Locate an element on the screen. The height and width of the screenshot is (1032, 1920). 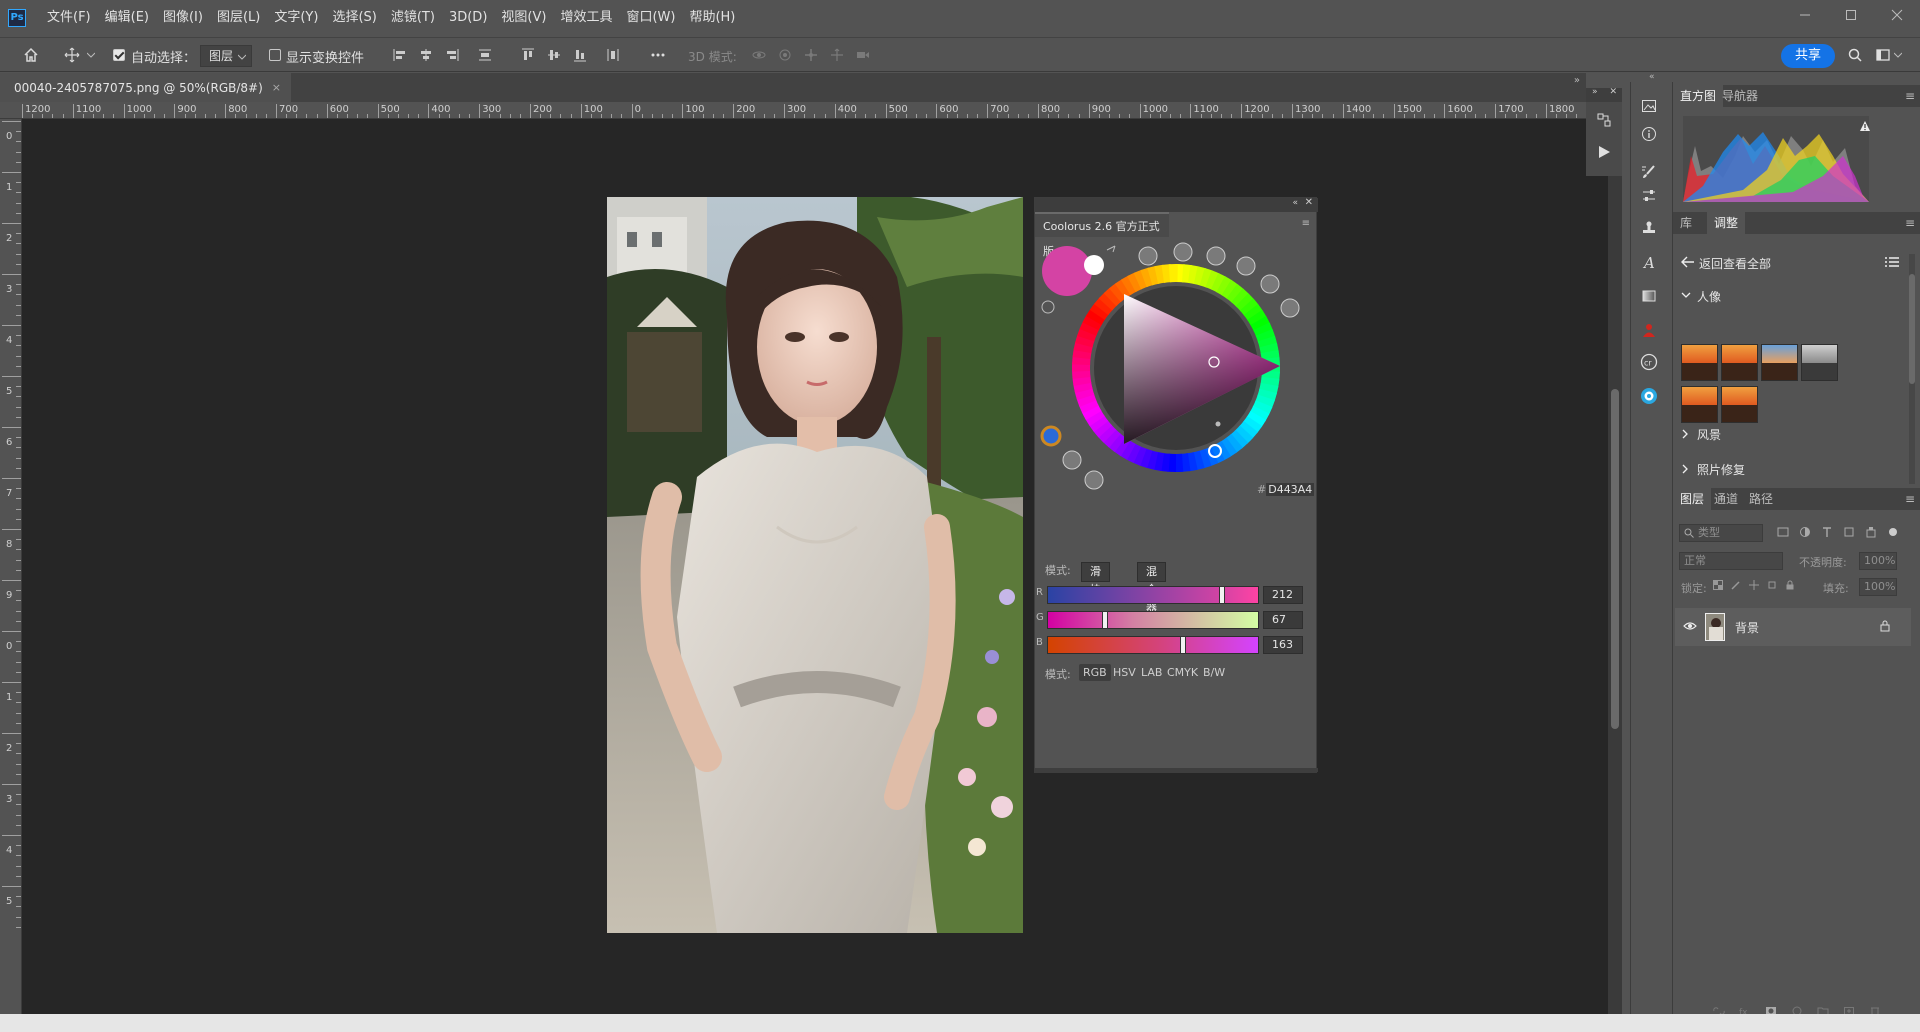
vertical-scrollbar is located at coordinates (1615, 566).